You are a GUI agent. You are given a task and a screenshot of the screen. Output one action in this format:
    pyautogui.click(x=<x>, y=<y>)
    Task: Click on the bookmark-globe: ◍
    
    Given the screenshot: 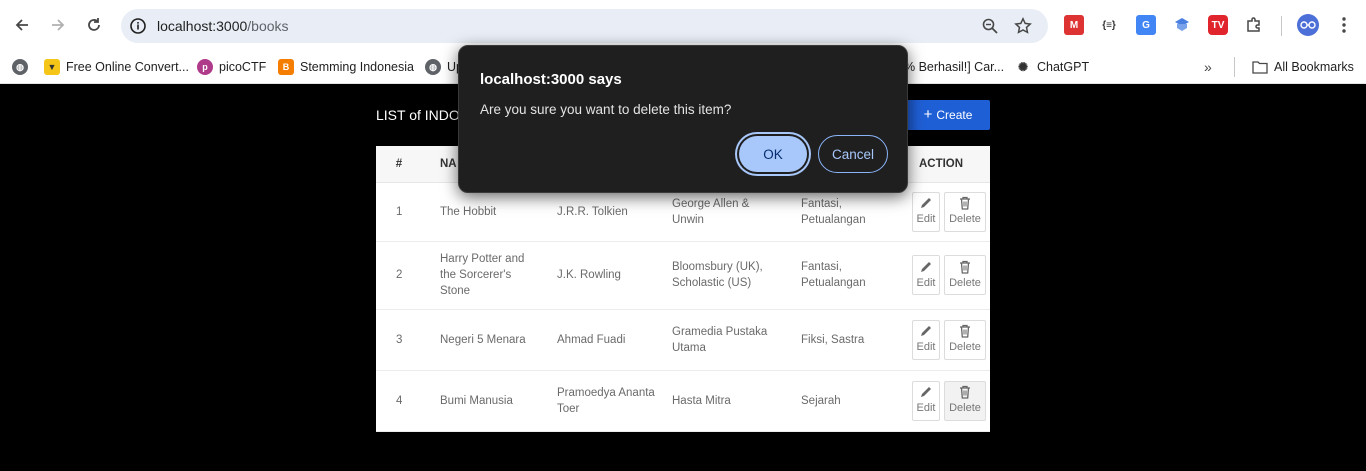 What is the action you would take?
    pyautogui.click(x=20, y=67)
    